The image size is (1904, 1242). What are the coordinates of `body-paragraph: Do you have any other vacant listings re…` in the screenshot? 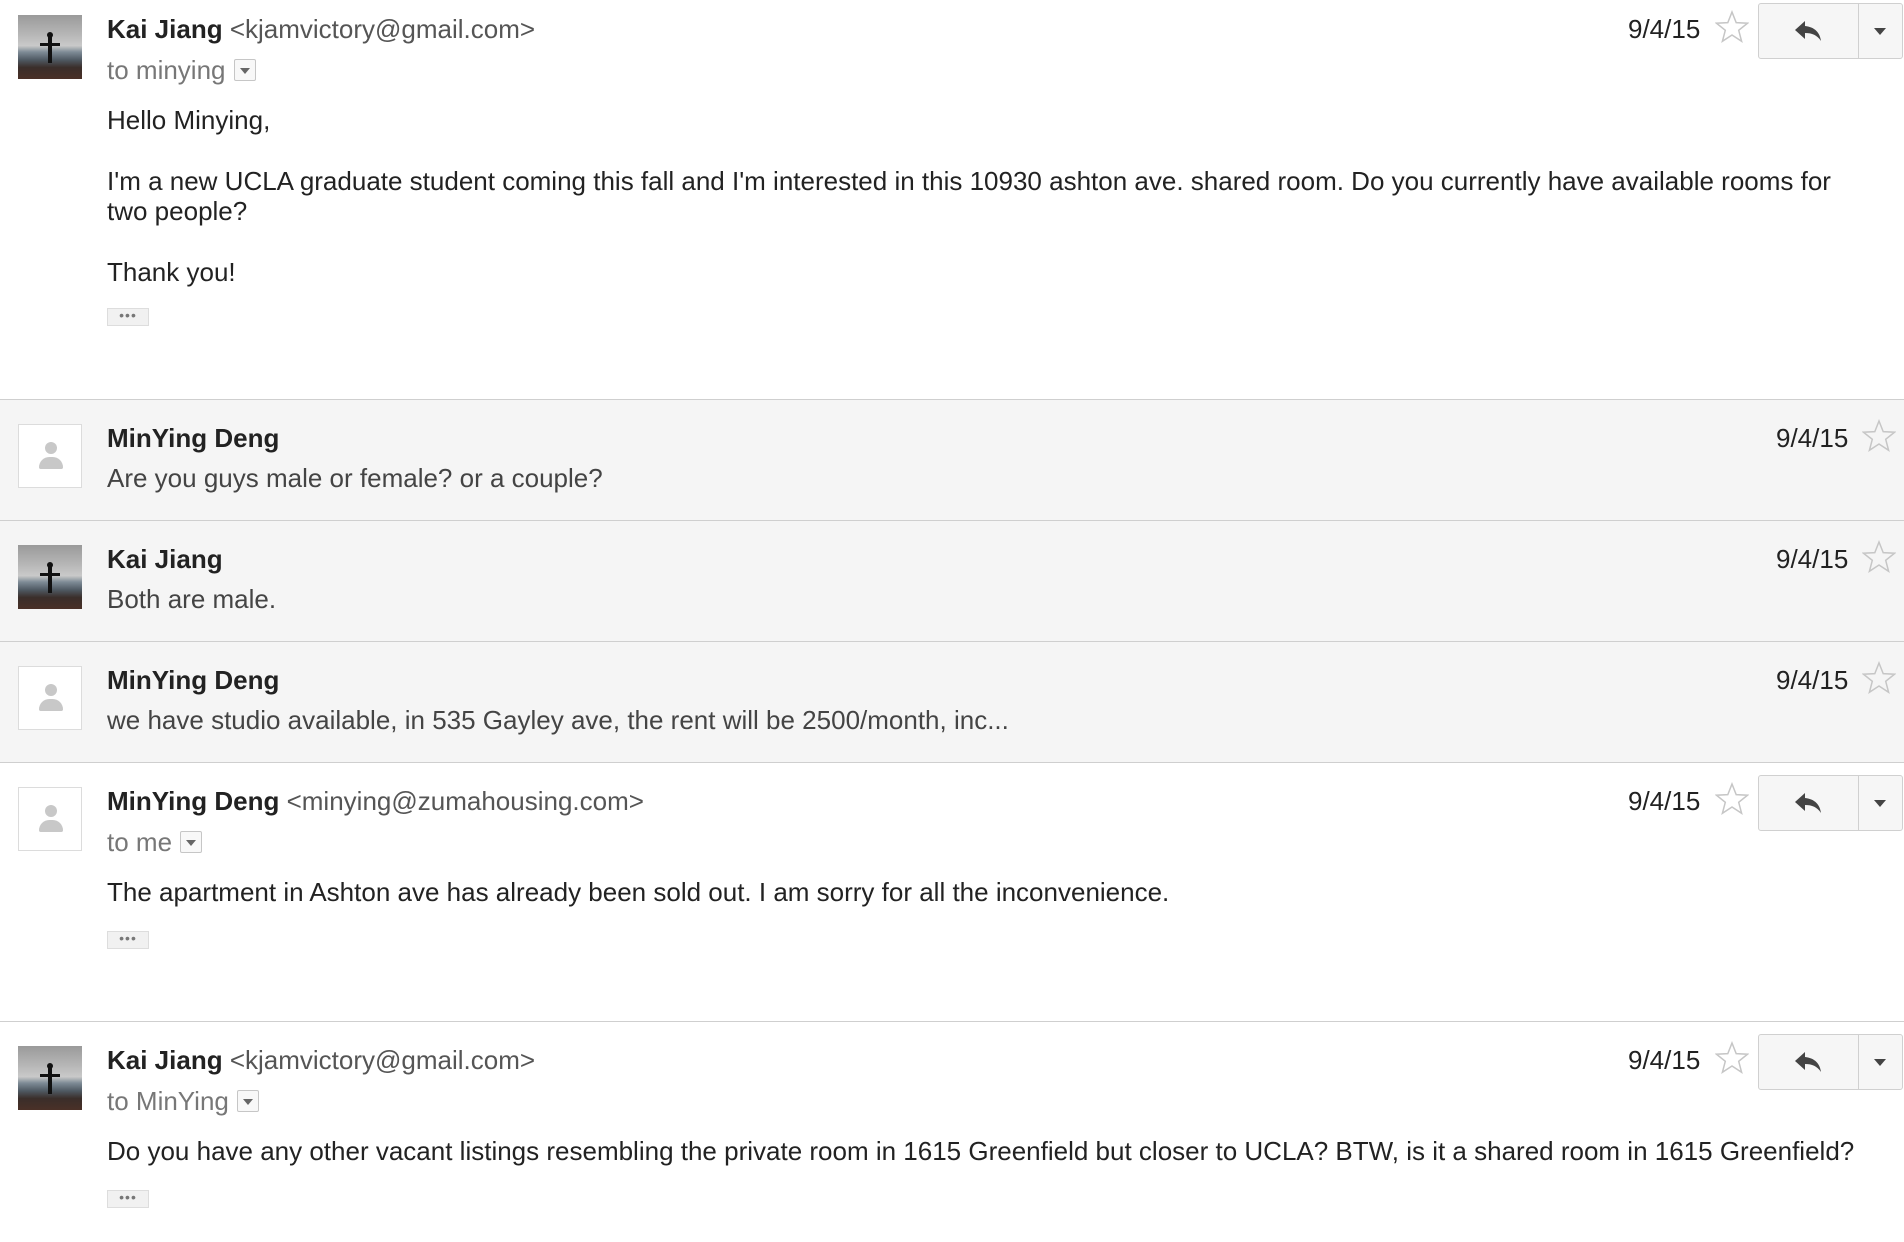 It's located at (981, 1151).